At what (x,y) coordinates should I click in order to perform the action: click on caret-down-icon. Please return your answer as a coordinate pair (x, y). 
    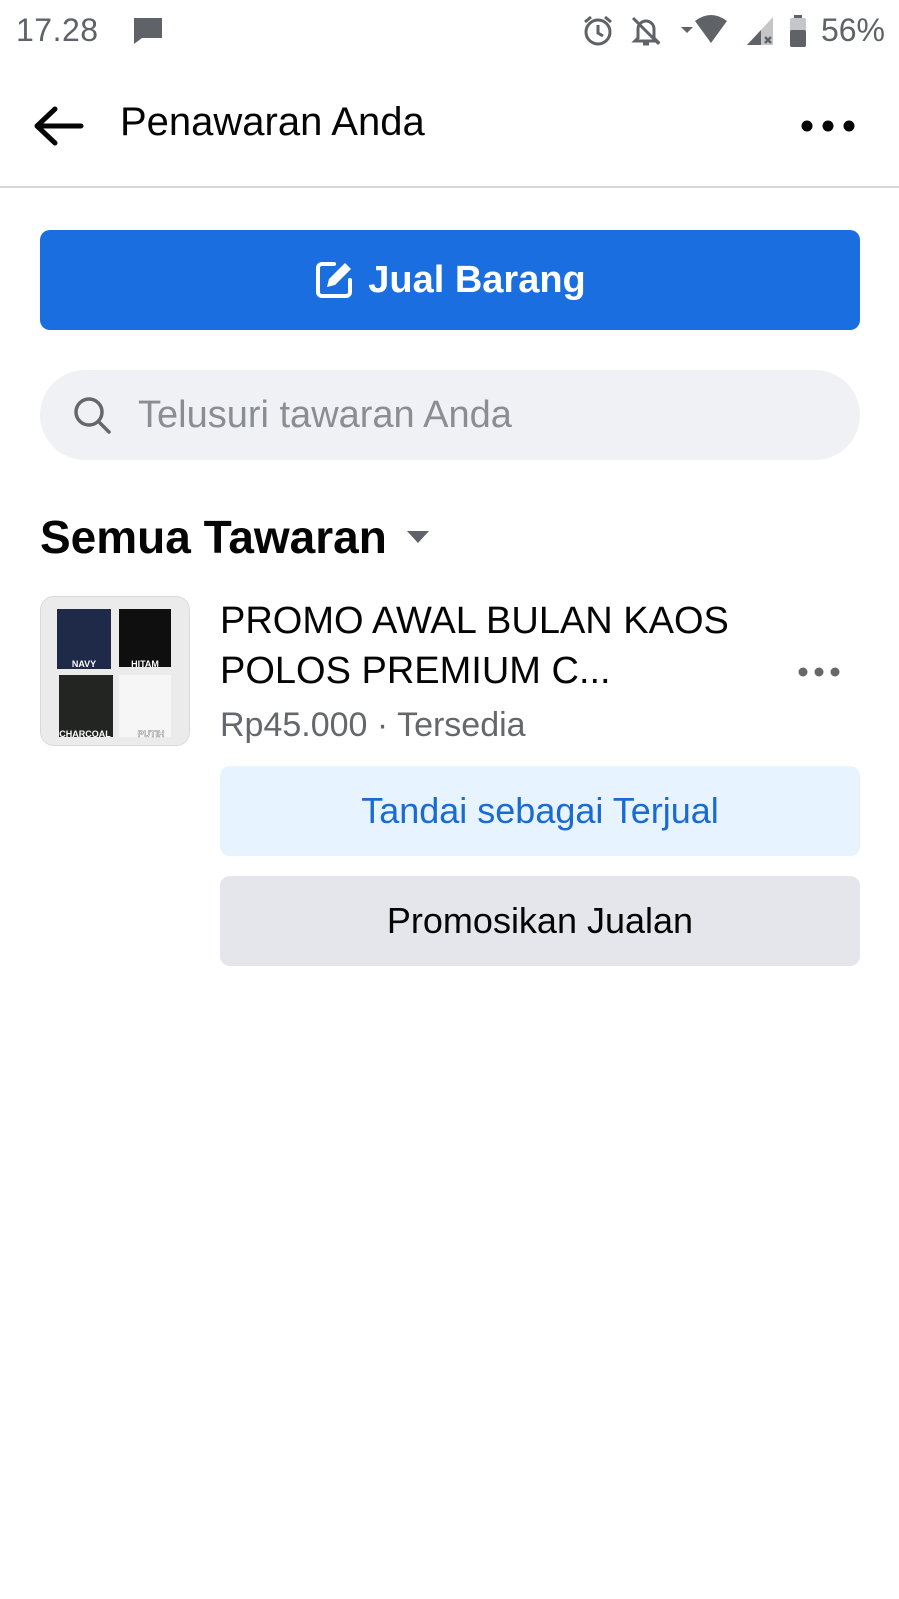
    Looking at the image, I should click on (417, 537).